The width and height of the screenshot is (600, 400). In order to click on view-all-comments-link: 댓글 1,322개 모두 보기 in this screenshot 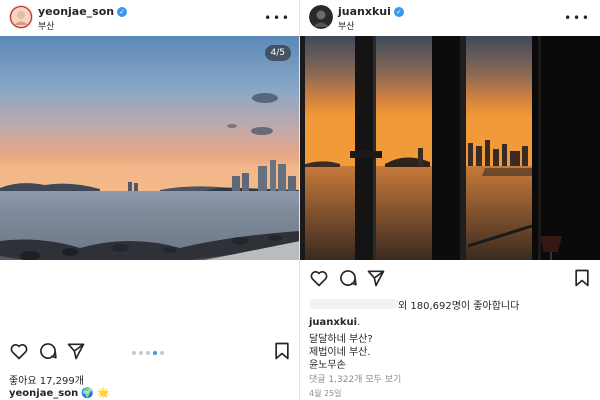, I will do `click(355, 378)`.